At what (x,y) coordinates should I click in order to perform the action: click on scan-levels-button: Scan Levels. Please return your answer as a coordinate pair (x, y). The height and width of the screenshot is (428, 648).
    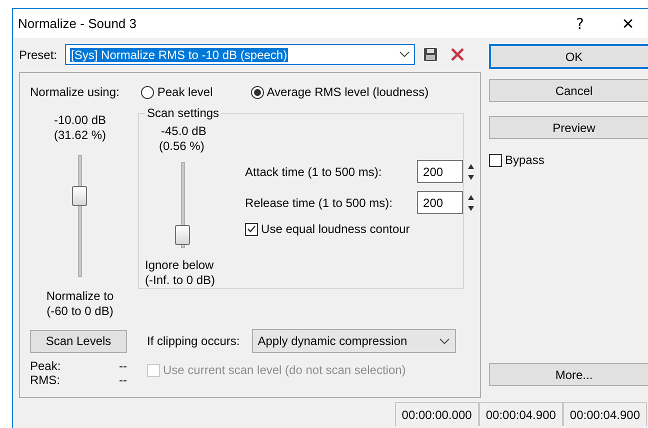
    Looking at the image, I should click on (78, 341).